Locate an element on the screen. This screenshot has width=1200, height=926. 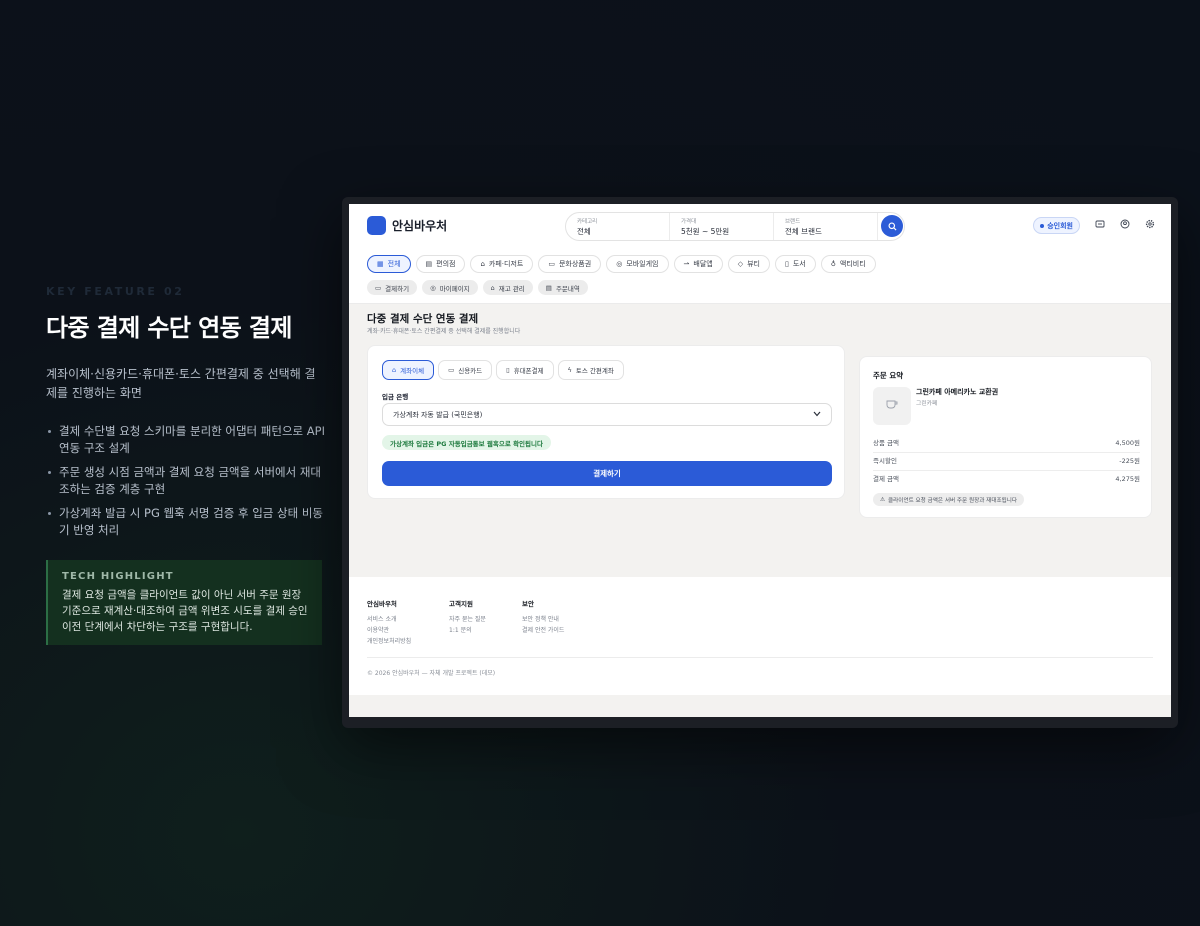
summary-row-label: 결제 금액 is located at coordinates (886, 479).